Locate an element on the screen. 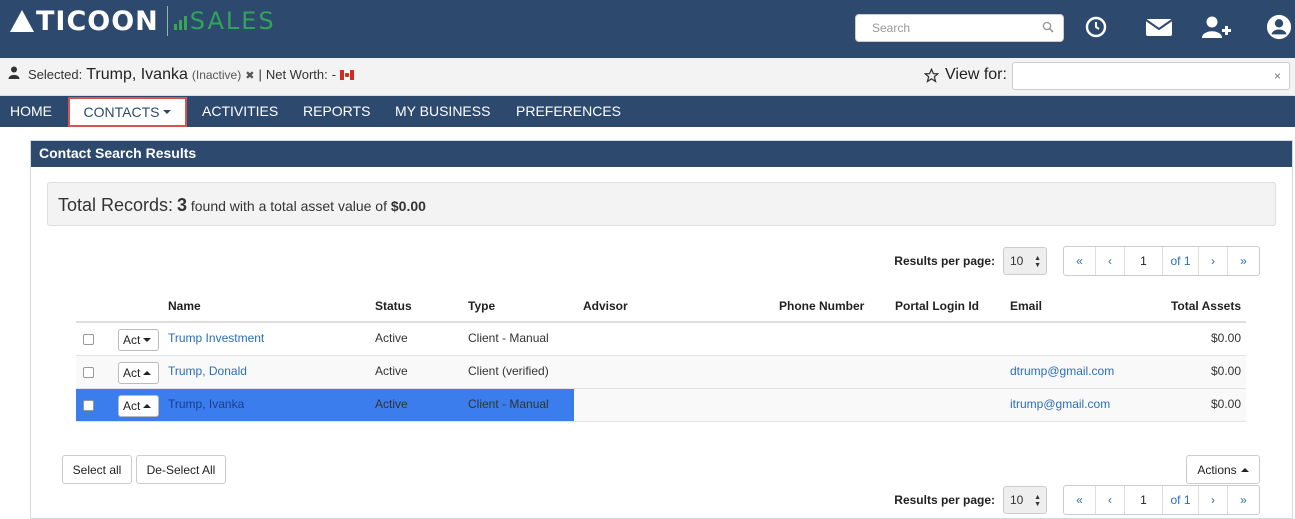 The width and height of the screenshot is (1295, 519). nav-preferences: PREFERENCES is located at coordinates (568, 111).